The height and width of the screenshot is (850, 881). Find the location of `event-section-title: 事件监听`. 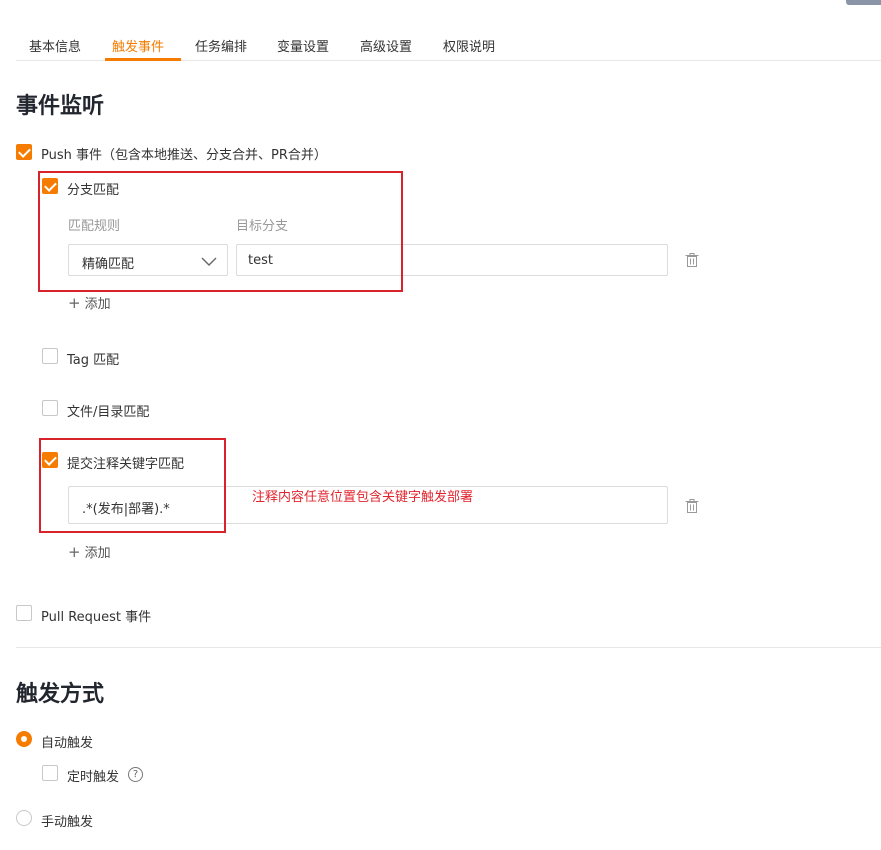

event-section-title: 事件监听 is located at coordinates (60, 106).